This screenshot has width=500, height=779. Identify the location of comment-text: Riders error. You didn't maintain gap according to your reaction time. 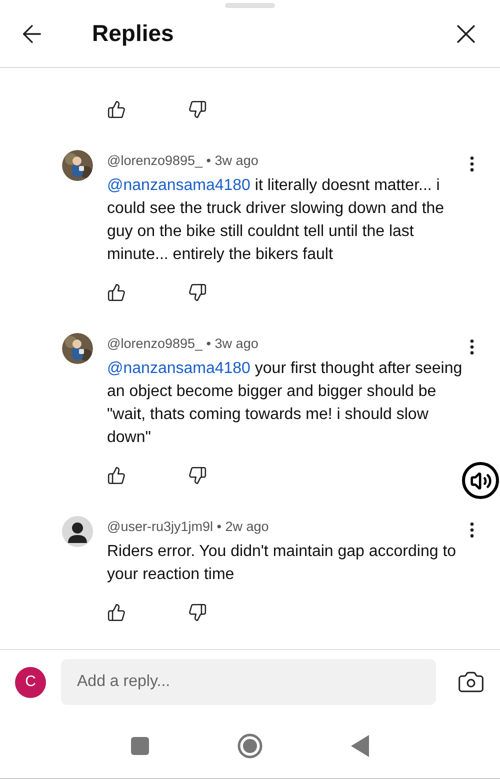
(282, 563).